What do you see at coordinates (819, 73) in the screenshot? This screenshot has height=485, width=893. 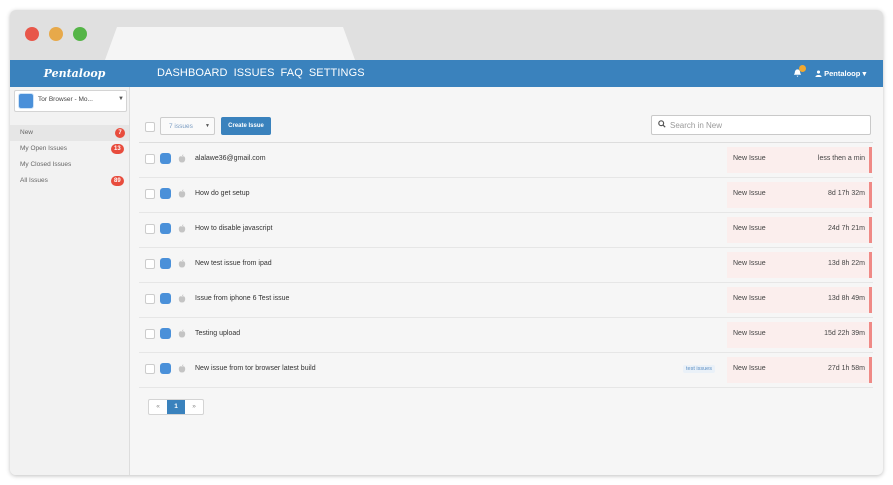 I see `user-icon` at bounding box center [819, 73].